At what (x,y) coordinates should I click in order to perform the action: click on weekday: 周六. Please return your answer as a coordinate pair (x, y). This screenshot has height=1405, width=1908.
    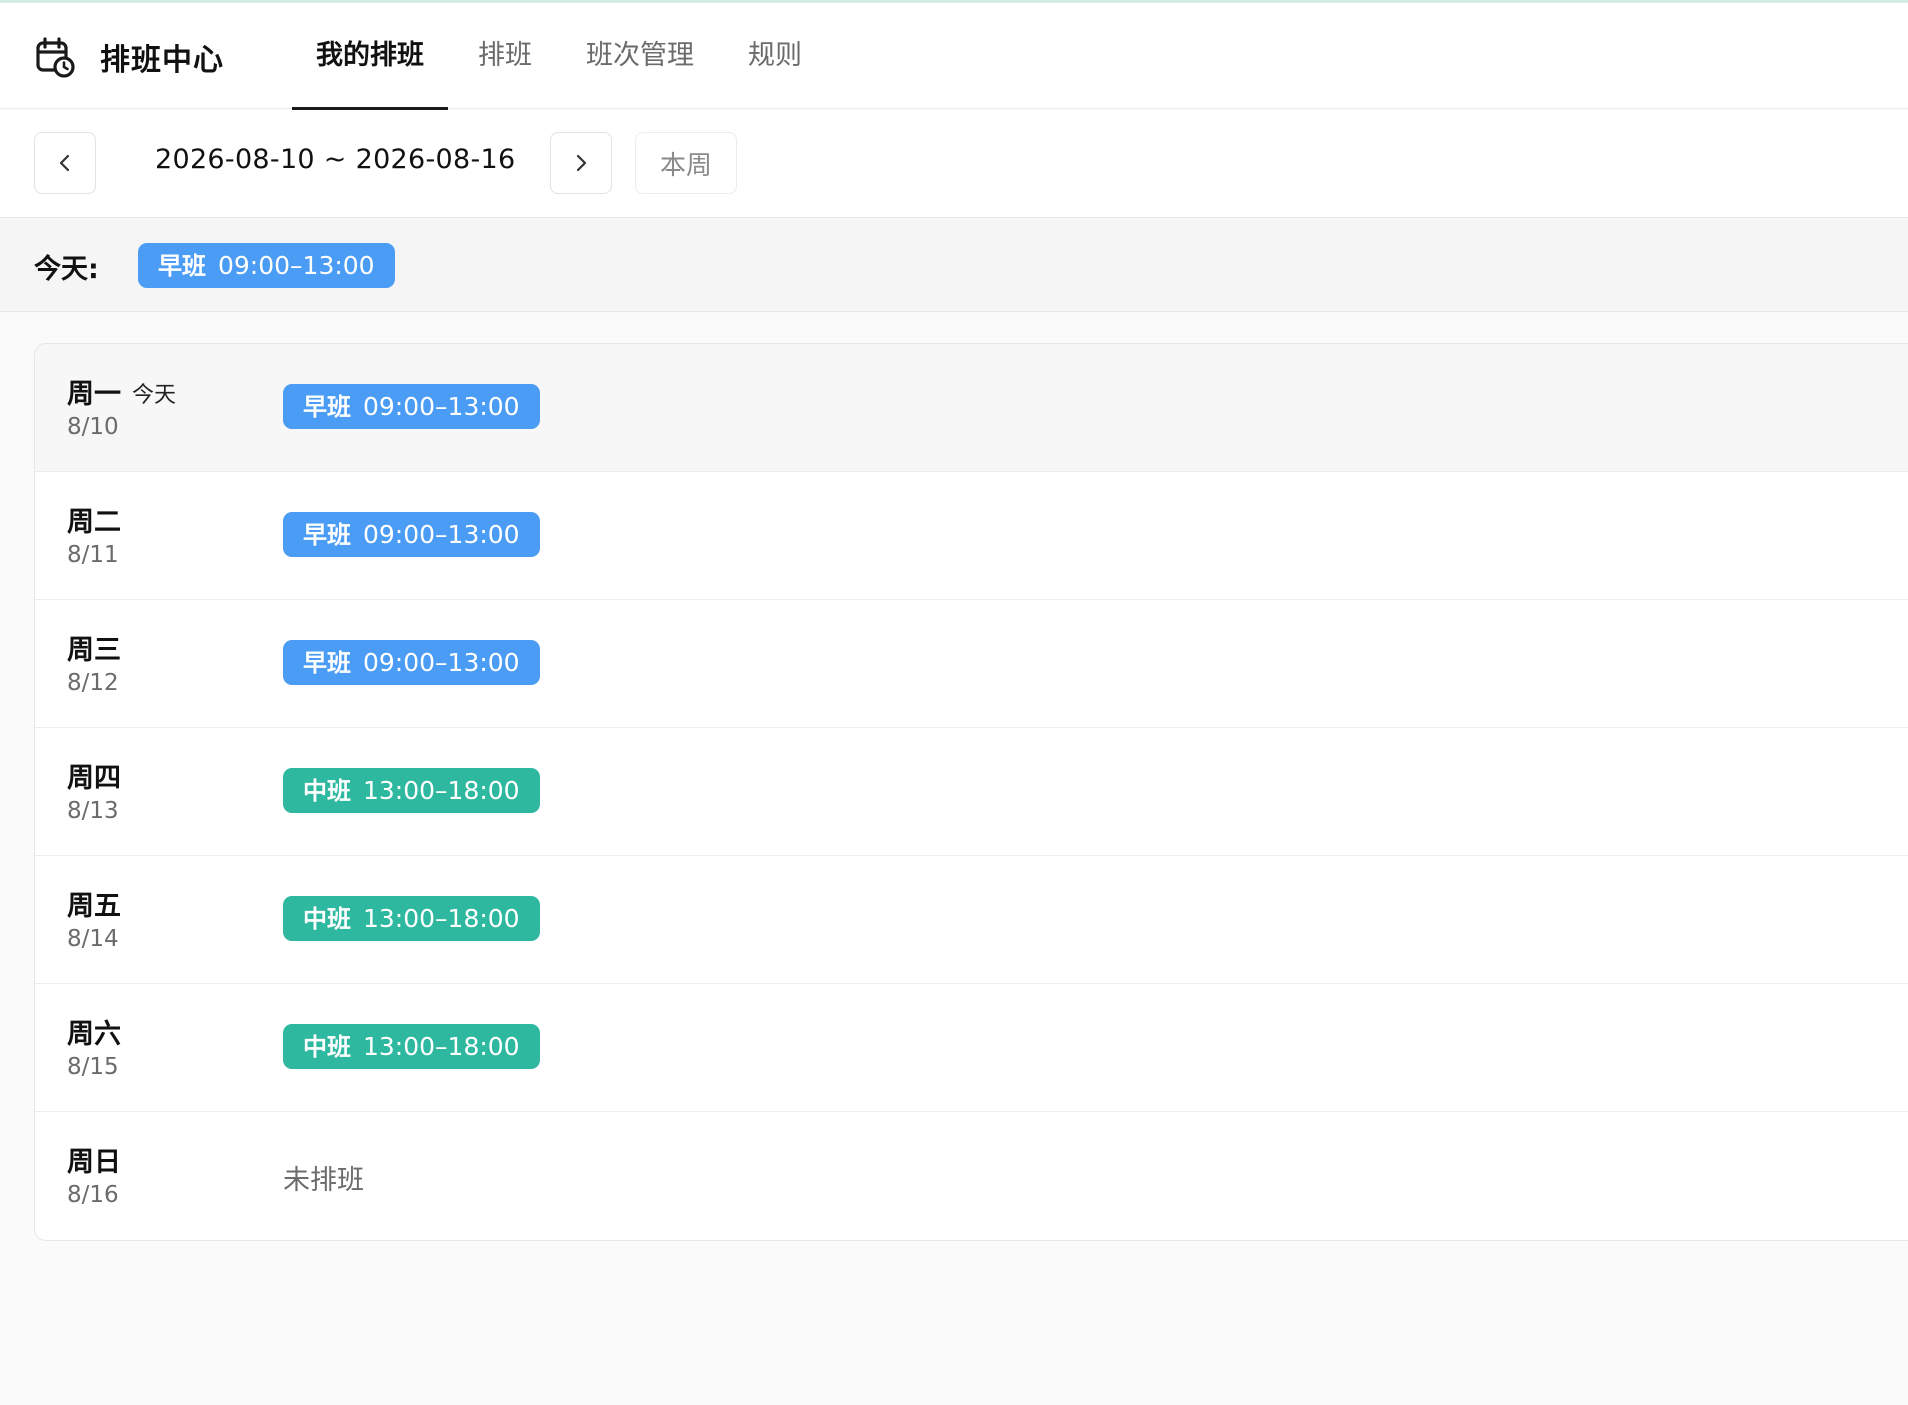
    Looking at the image, I should click on (94, 1034).